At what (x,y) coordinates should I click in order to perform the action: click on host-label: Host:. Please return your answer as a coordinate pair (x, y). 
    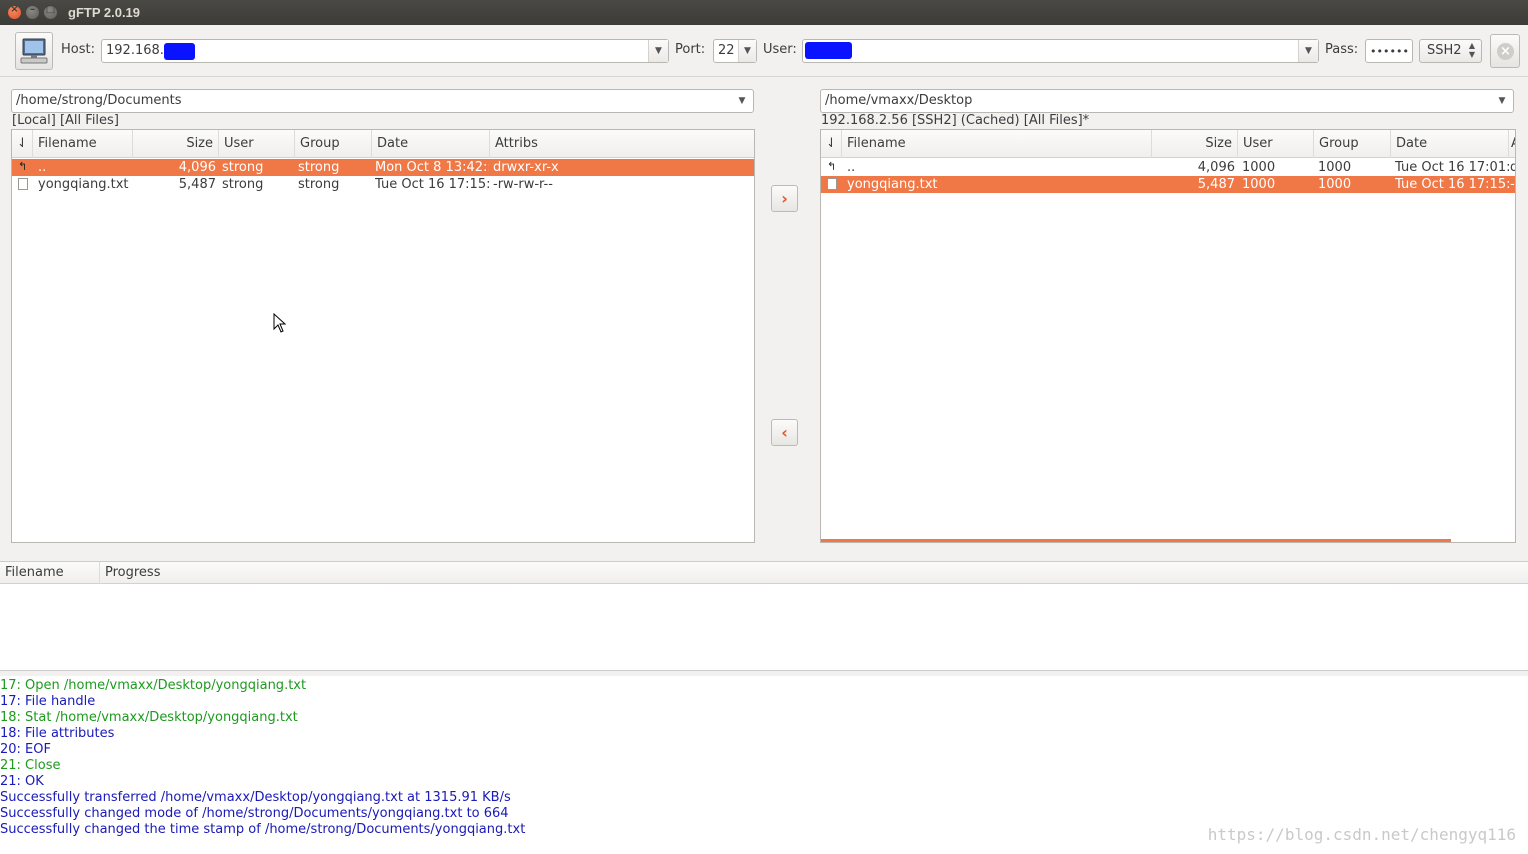
    Looking at the image, I should click on (78, 49).